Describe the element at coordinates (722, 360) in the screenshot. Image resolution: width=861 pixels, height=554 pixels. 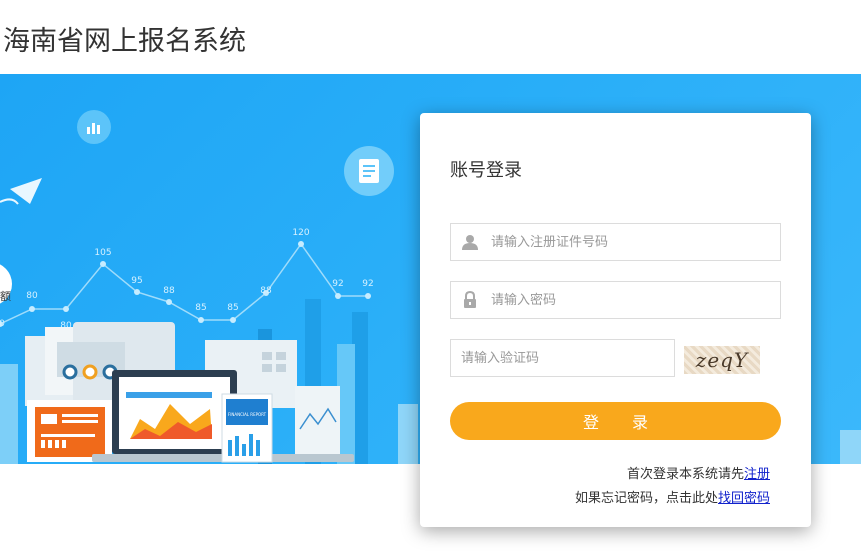
I see `captcha-image: zeqY` at that location.